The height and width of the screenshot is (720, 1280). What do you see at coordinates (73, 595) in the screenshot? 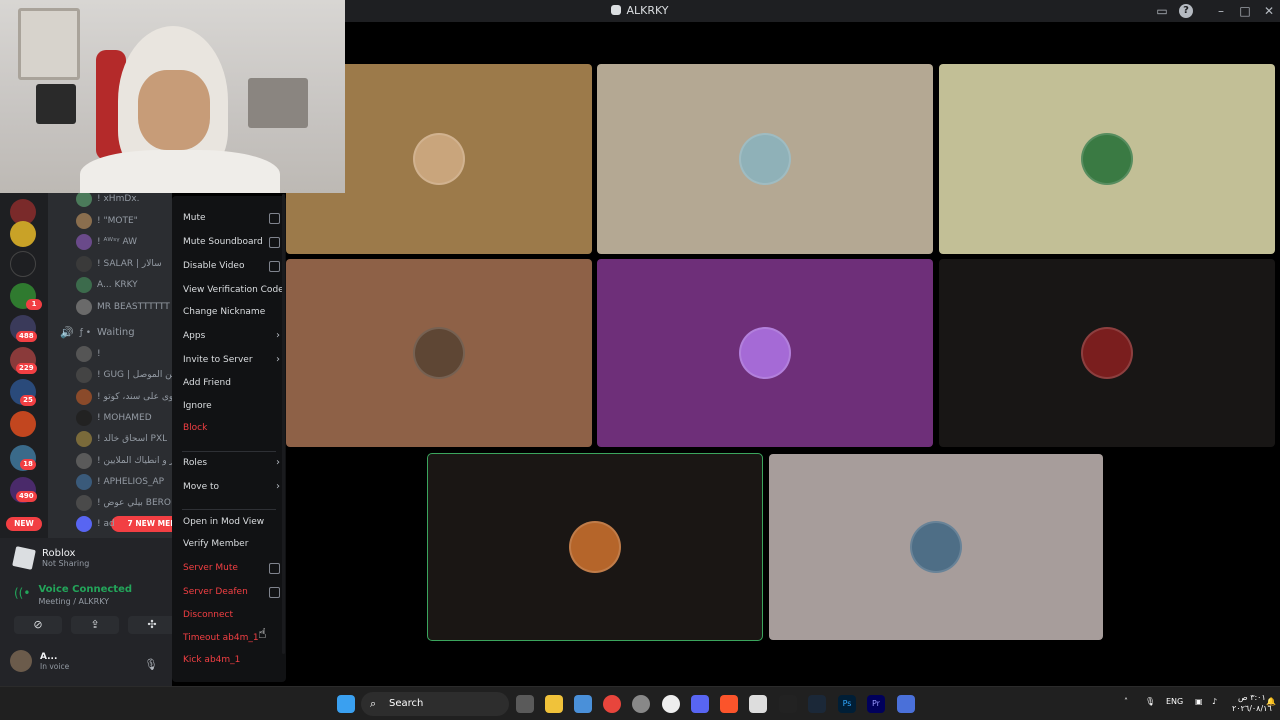
I see `voice-connection: ((• Voice Connected Meeting / ALKRKY` at bounding box center [73, 595].